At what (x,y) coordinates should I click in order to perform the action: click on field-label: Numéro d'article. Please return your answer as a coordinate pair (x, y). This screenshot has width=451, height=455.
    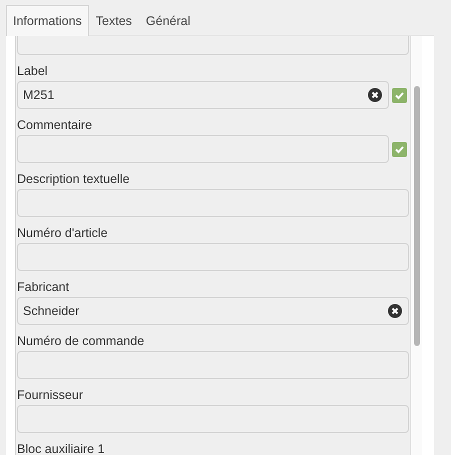
    Looking at the image, I should click on (63, 233).